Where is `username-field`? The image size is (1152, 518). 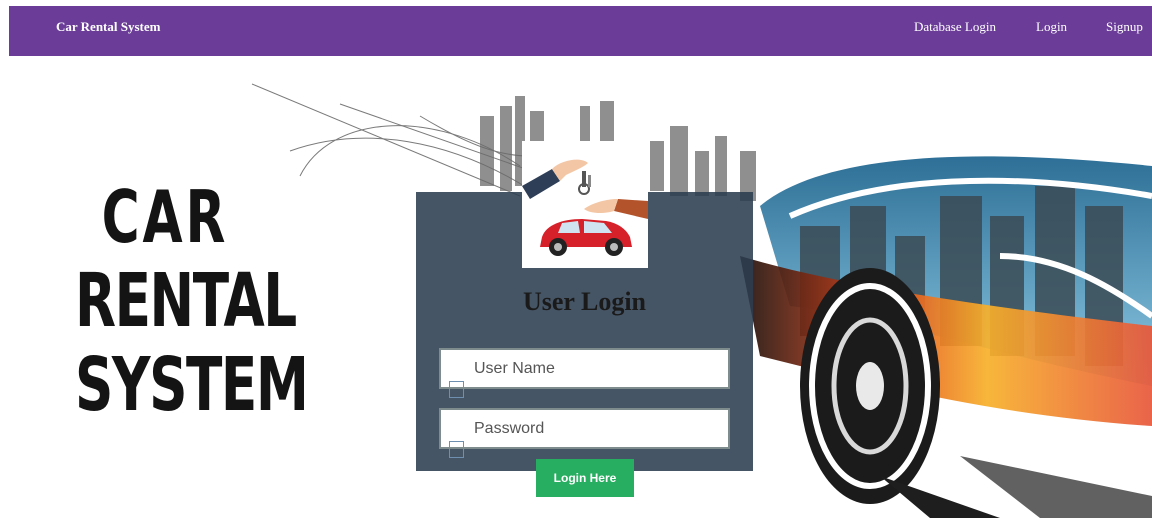
username-field is located at coordinates (584, 373).